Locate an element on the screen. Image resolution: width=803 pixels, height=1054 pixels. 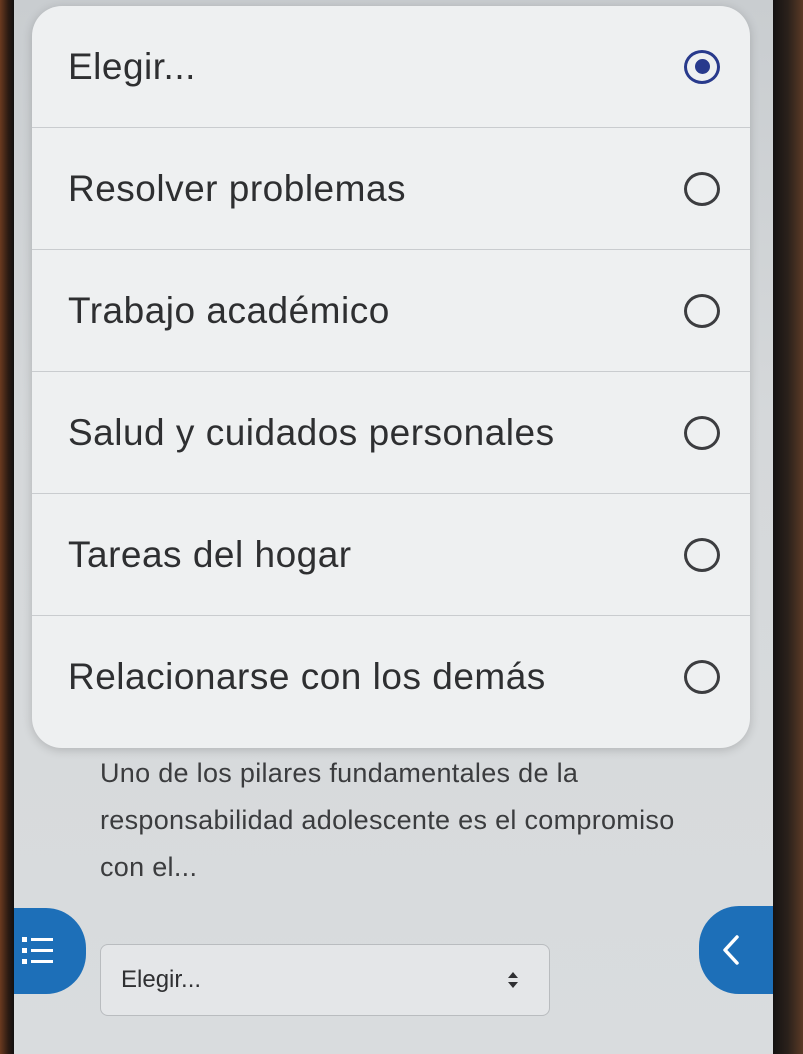
radio-selected-icon is located at coordinates (702, 66).